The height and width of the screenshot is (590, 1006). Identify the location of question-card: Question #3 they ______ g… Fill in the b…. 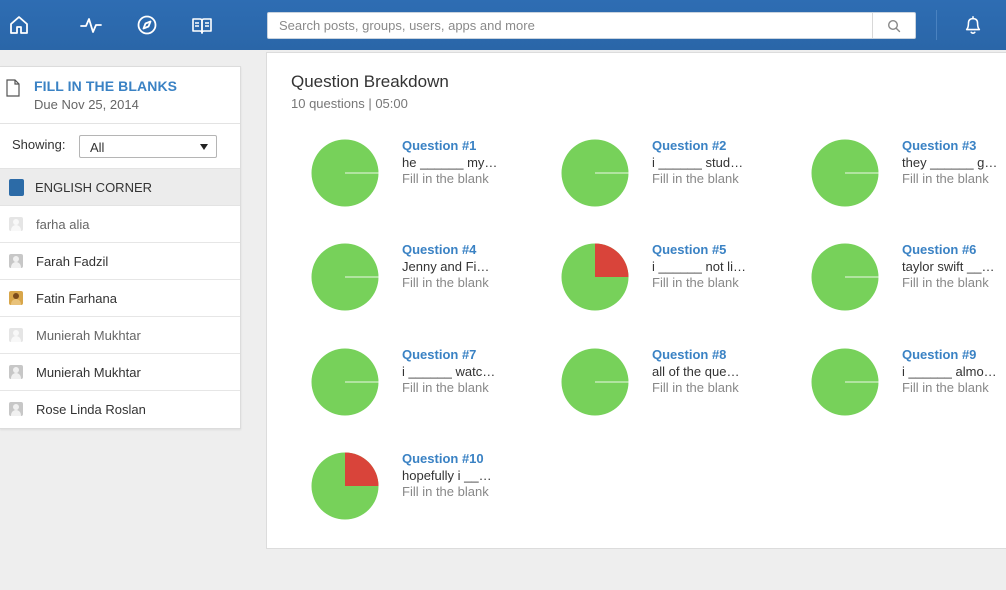
(908, 178).